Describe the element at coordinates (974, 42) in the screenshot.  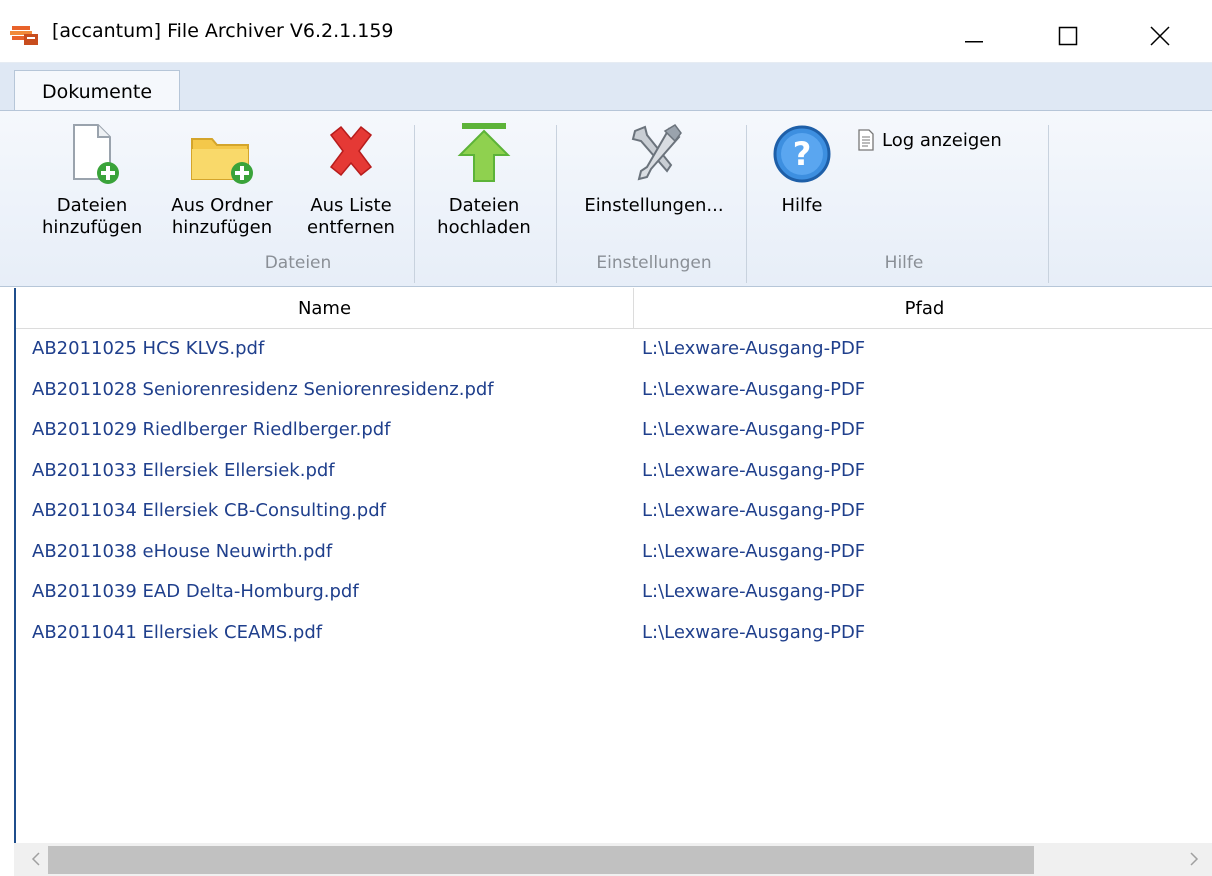
I see `minimize-icon` at that location.